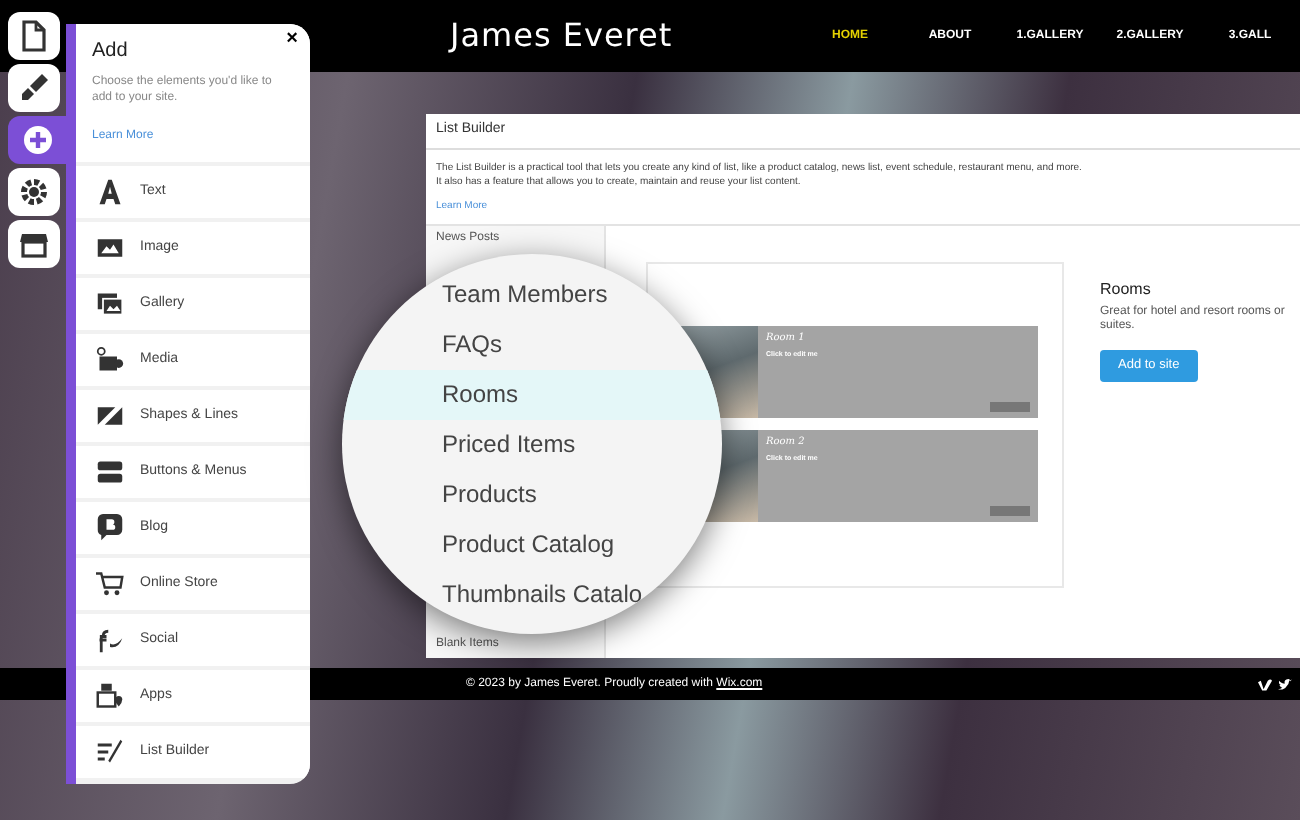 The image size is (1300, 820). What do you see at coordinates (110, 416) in the screenshot?
I see `shapes-icon` at bounding box center [110, 416].